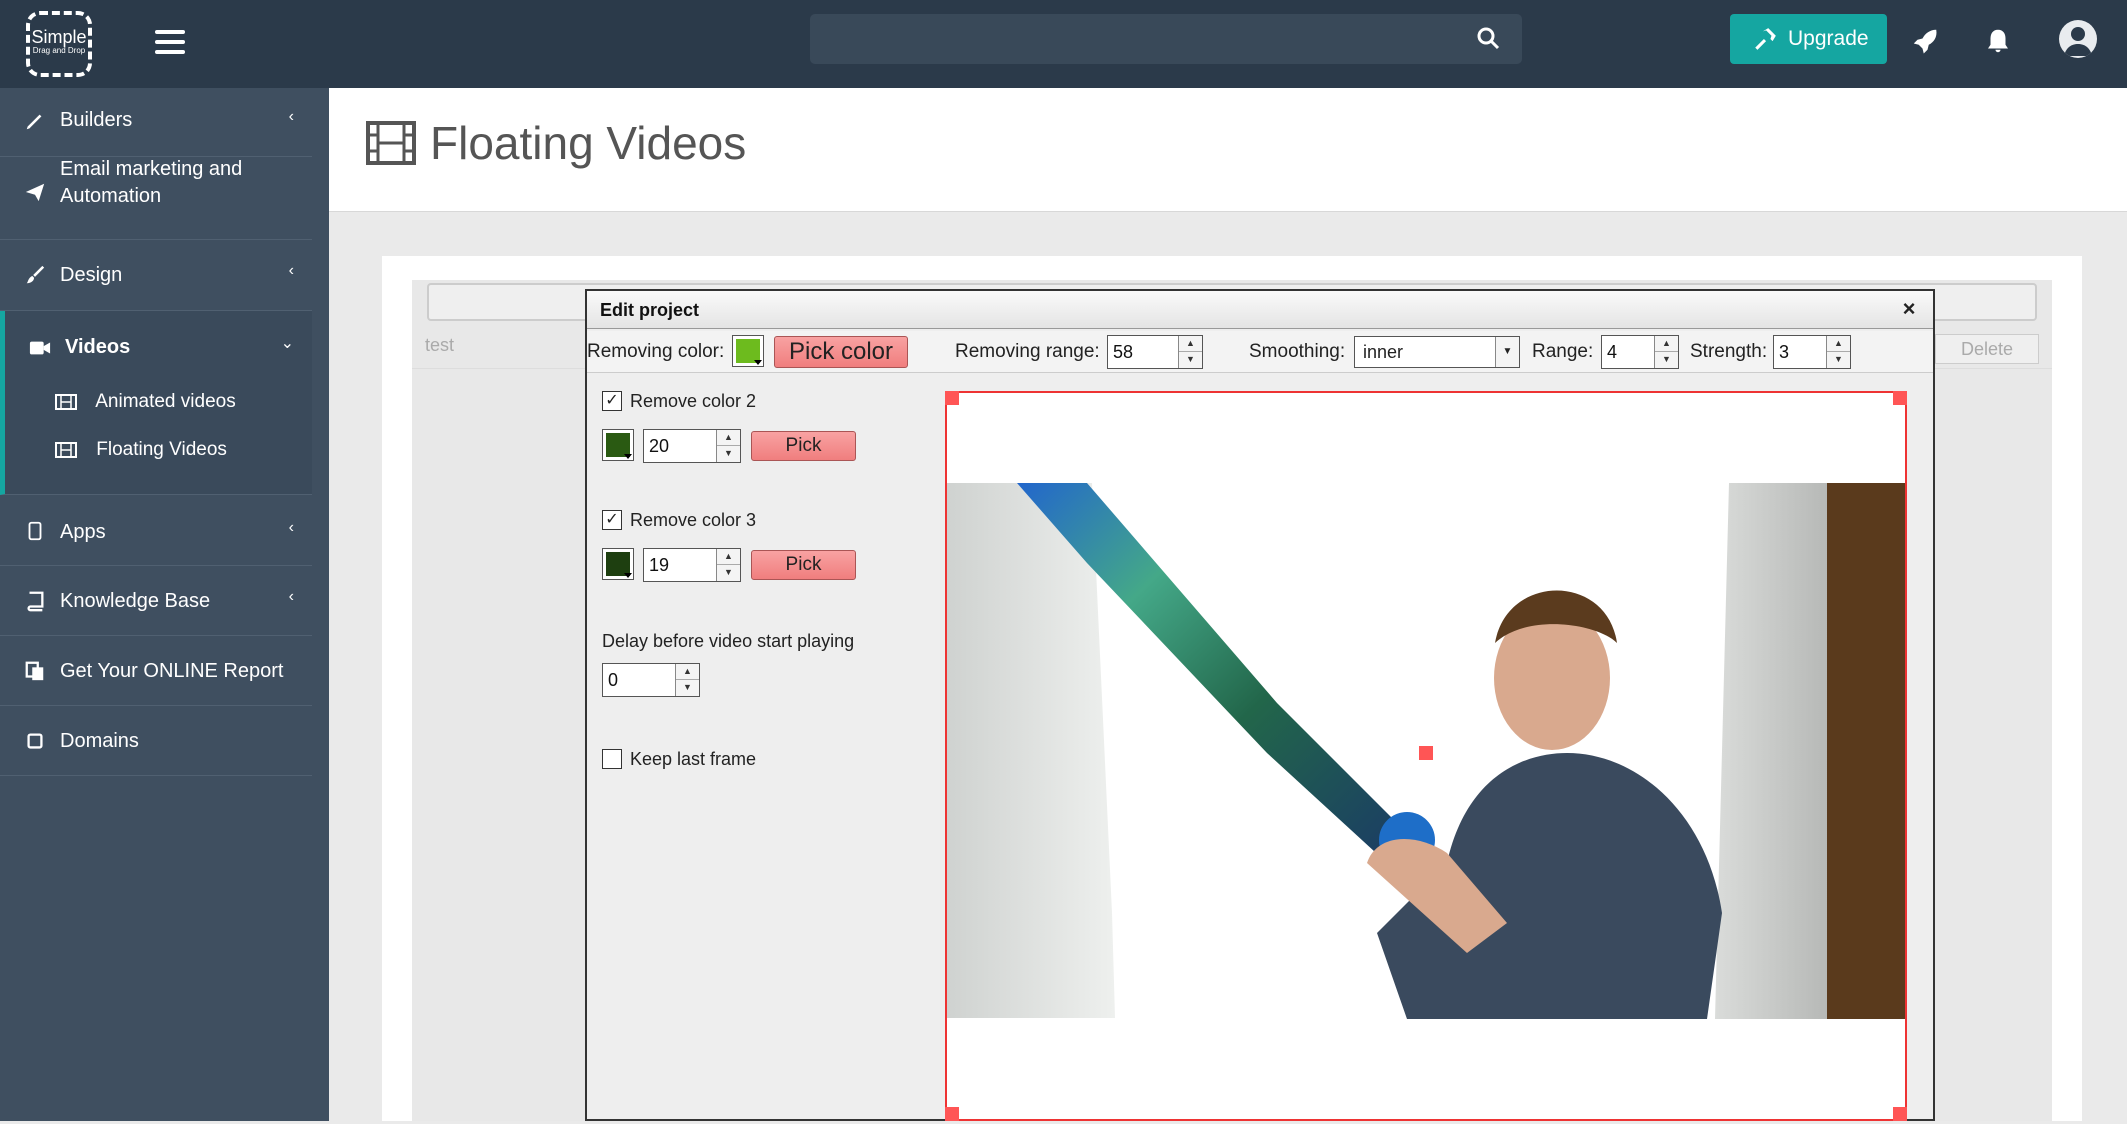 The image size is (2127, 1124). What do you see at coordinates (1507, 352) in the screenshot?
I see `chevron-down-icon: ▼` at bounding box center [1507, 352].